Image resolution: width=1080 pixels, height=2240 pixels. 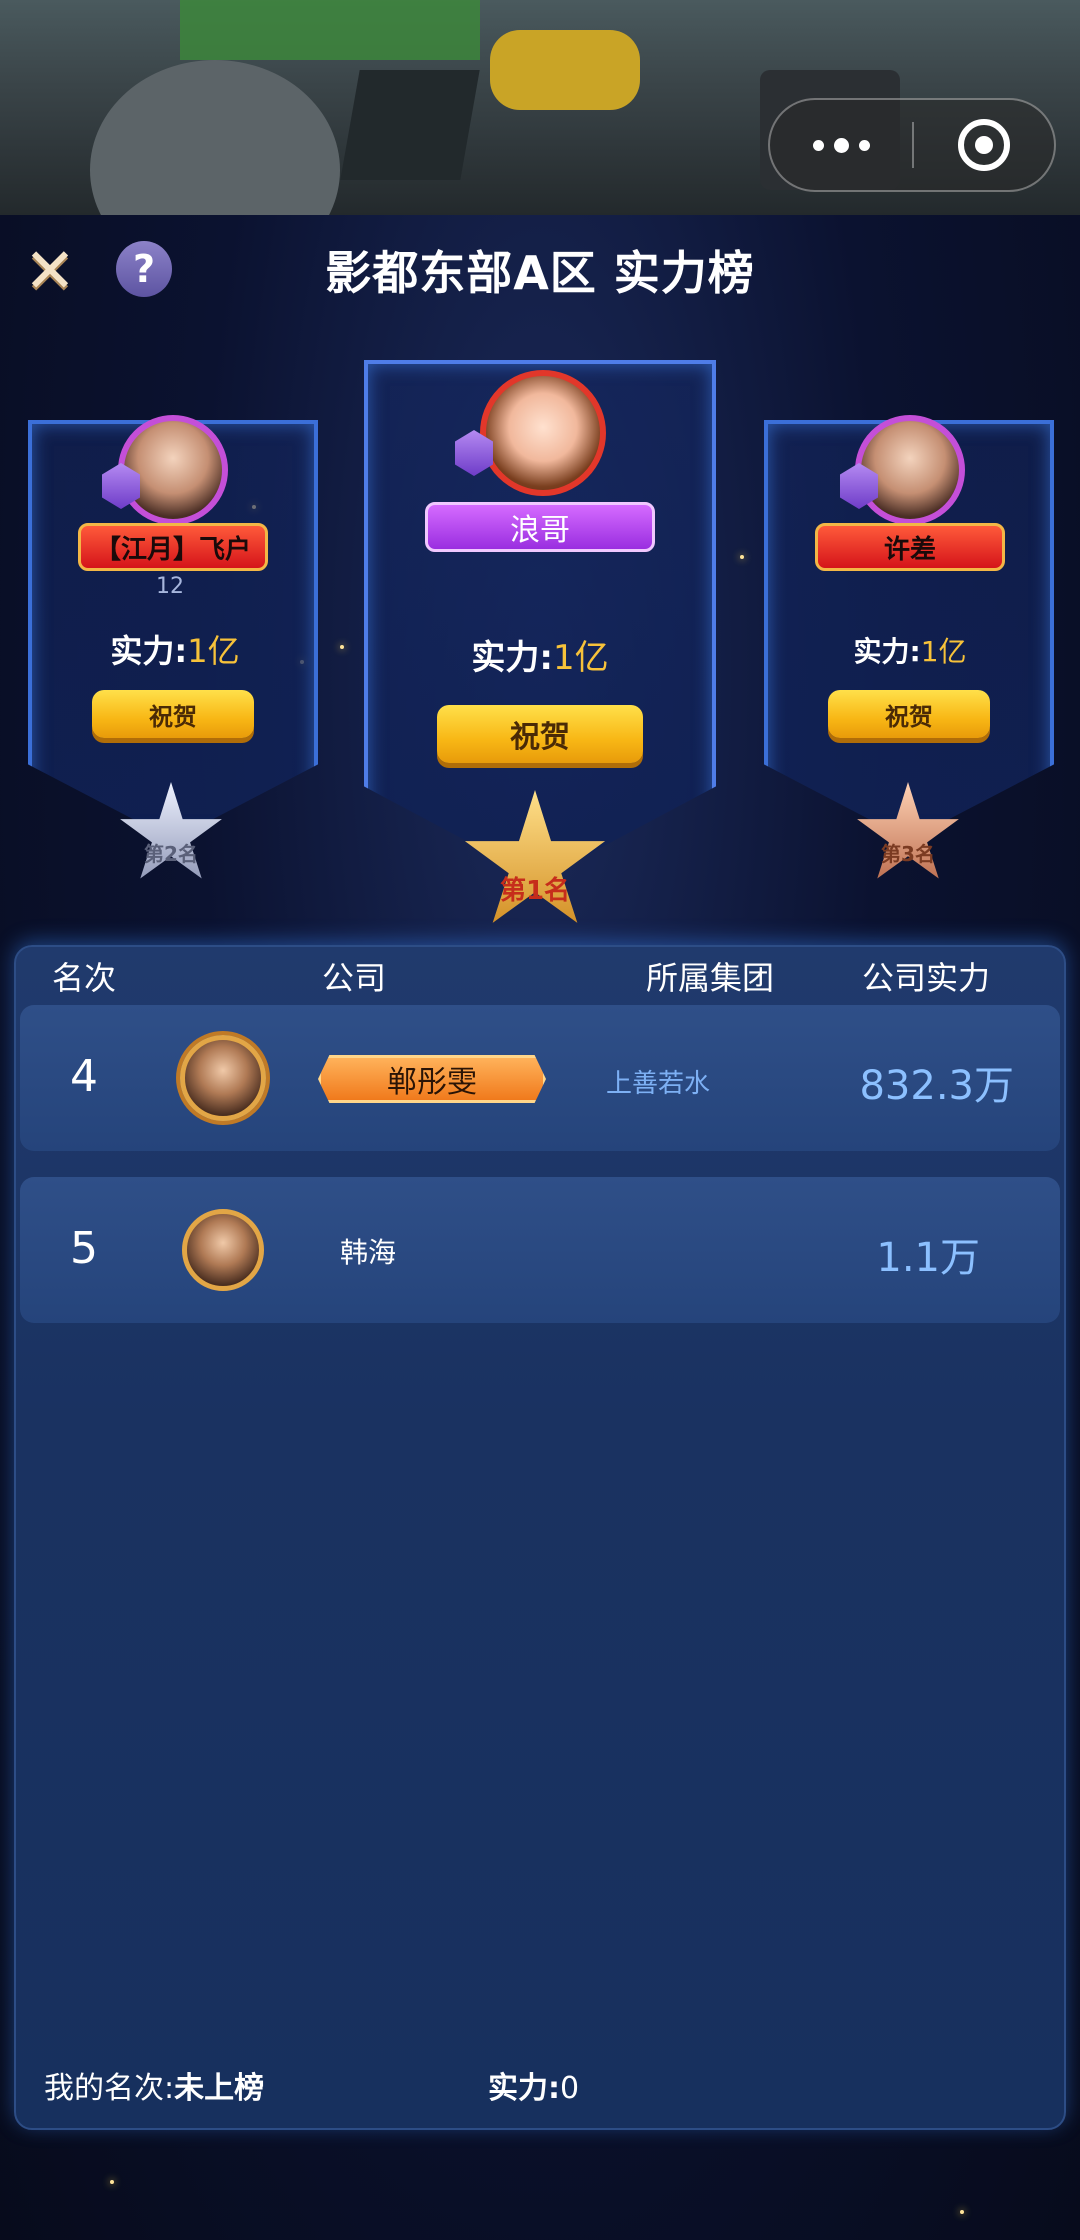 I want to click on table-row: 4 郸彤雯 上善若水 832.3万, so click(x=540, y=1078).